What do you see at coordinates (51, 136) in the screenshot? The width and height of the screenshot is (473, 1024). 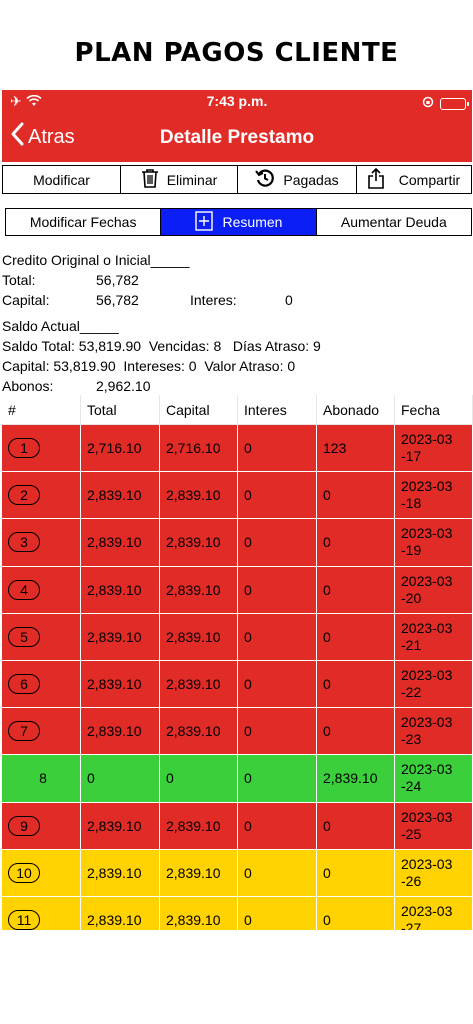 I see `back-label: Atras` at bounding box center [51, 136].